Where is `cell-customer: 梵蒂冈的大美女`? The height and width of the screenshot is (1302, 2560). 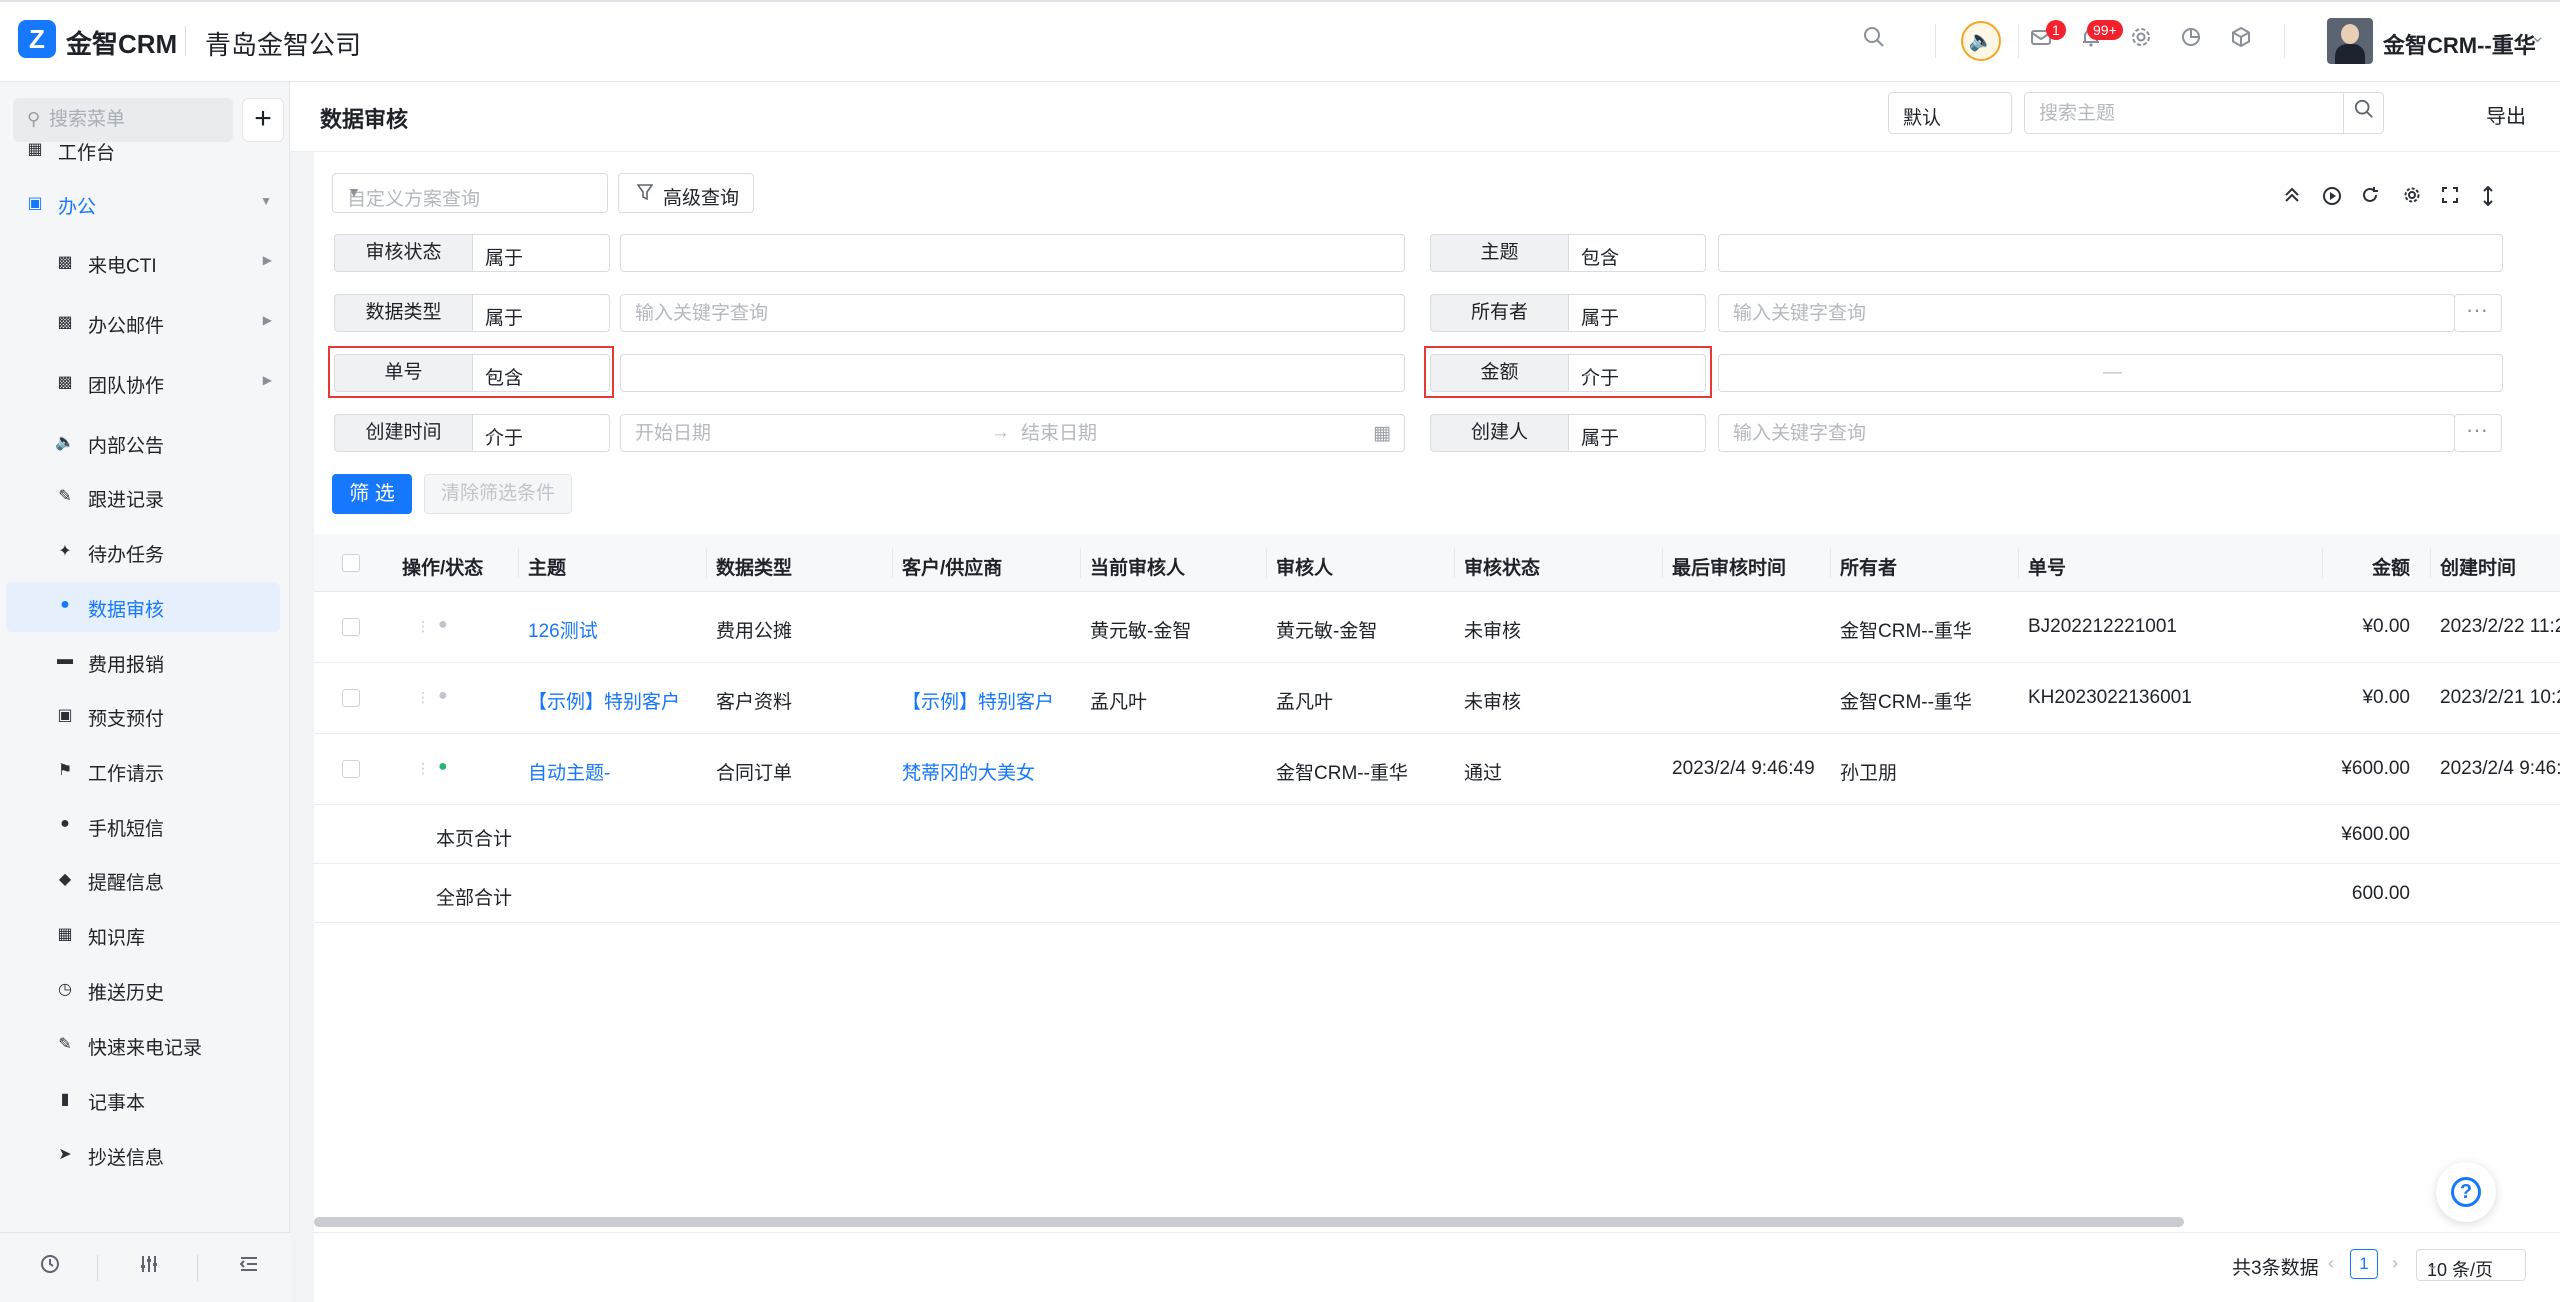
cell-customer: 梵蒂冈的大美女 is located at coordinates (968, 771).